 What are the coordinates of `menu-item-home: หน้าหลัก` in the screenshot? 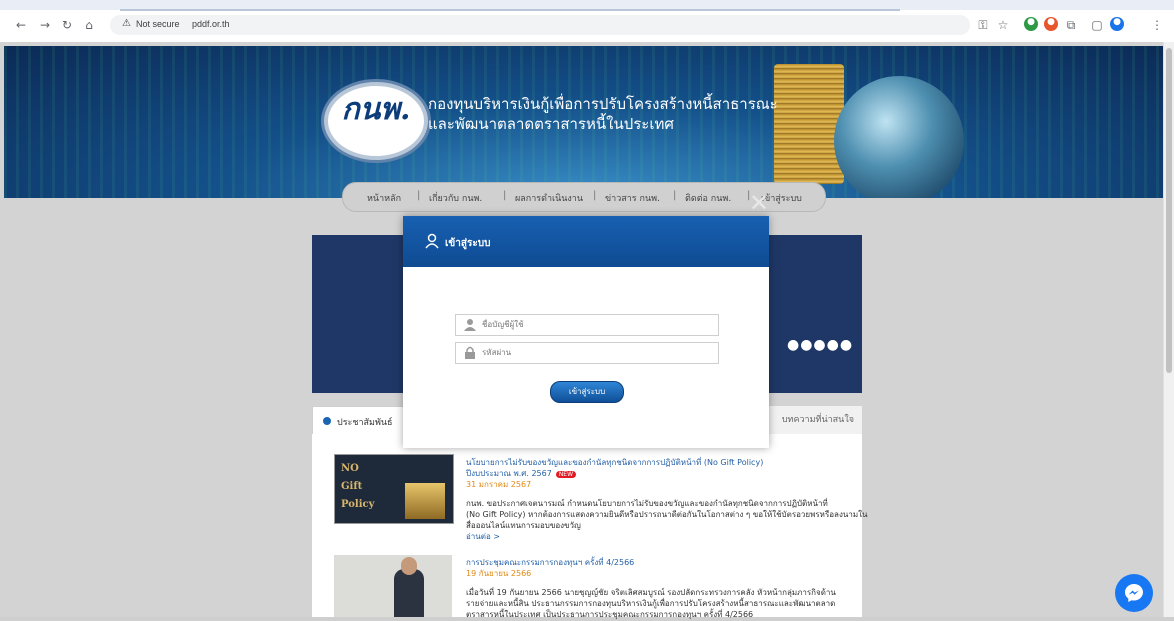 It's located at (384, 198).